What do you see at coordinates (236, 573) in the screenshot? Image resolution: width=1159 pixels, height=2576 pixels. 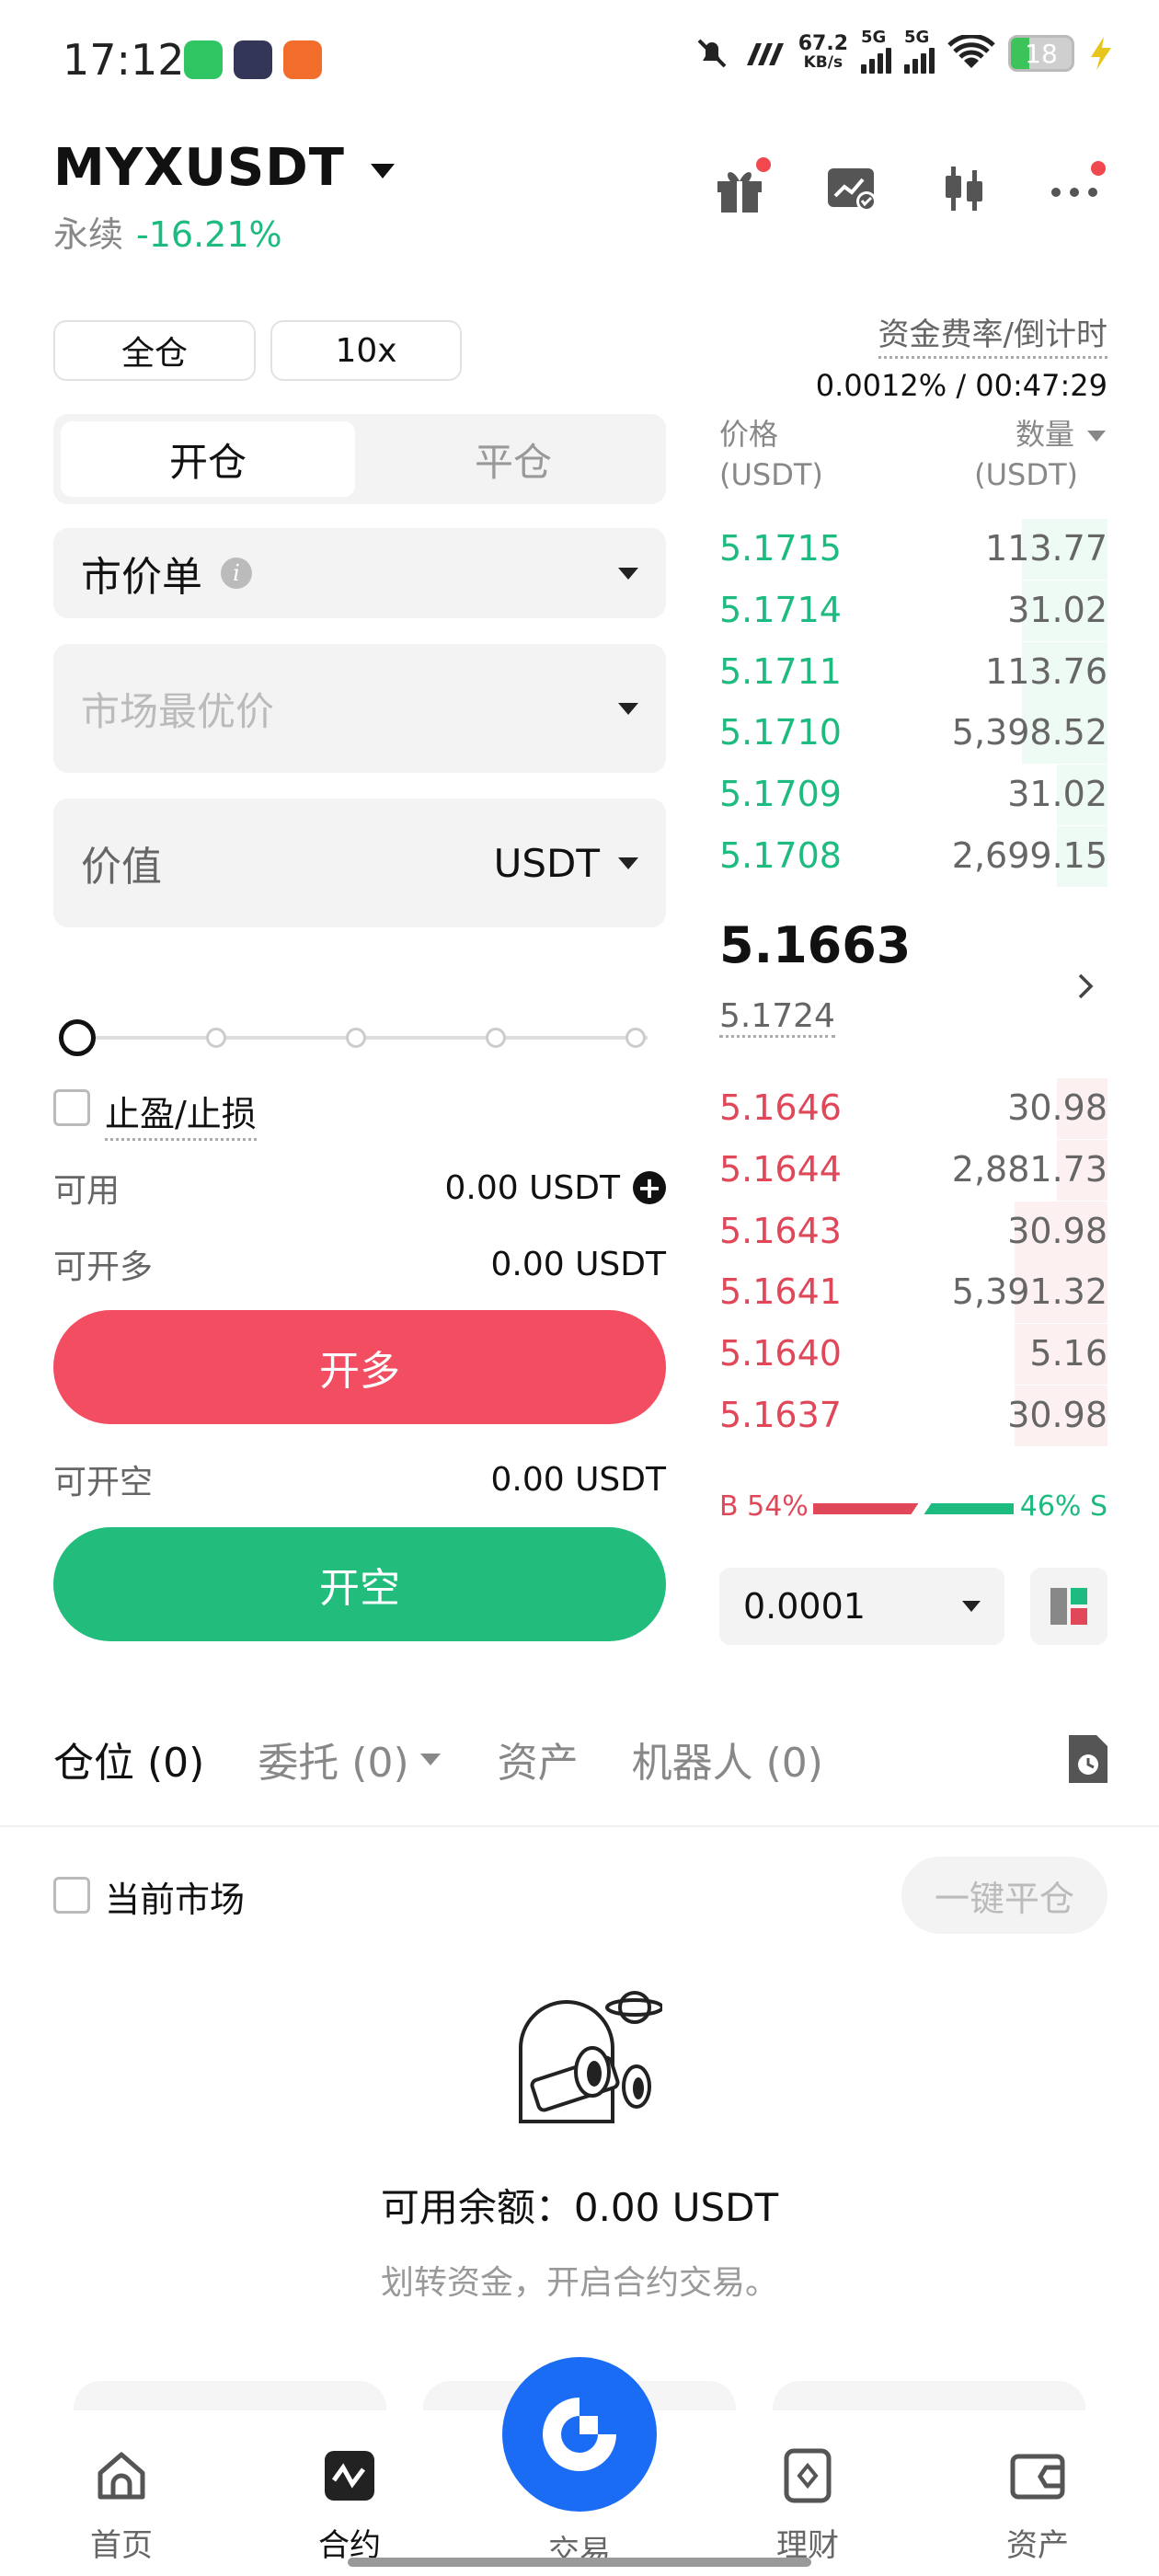 I see `info-icon: i` at bounding box center [236, 573].